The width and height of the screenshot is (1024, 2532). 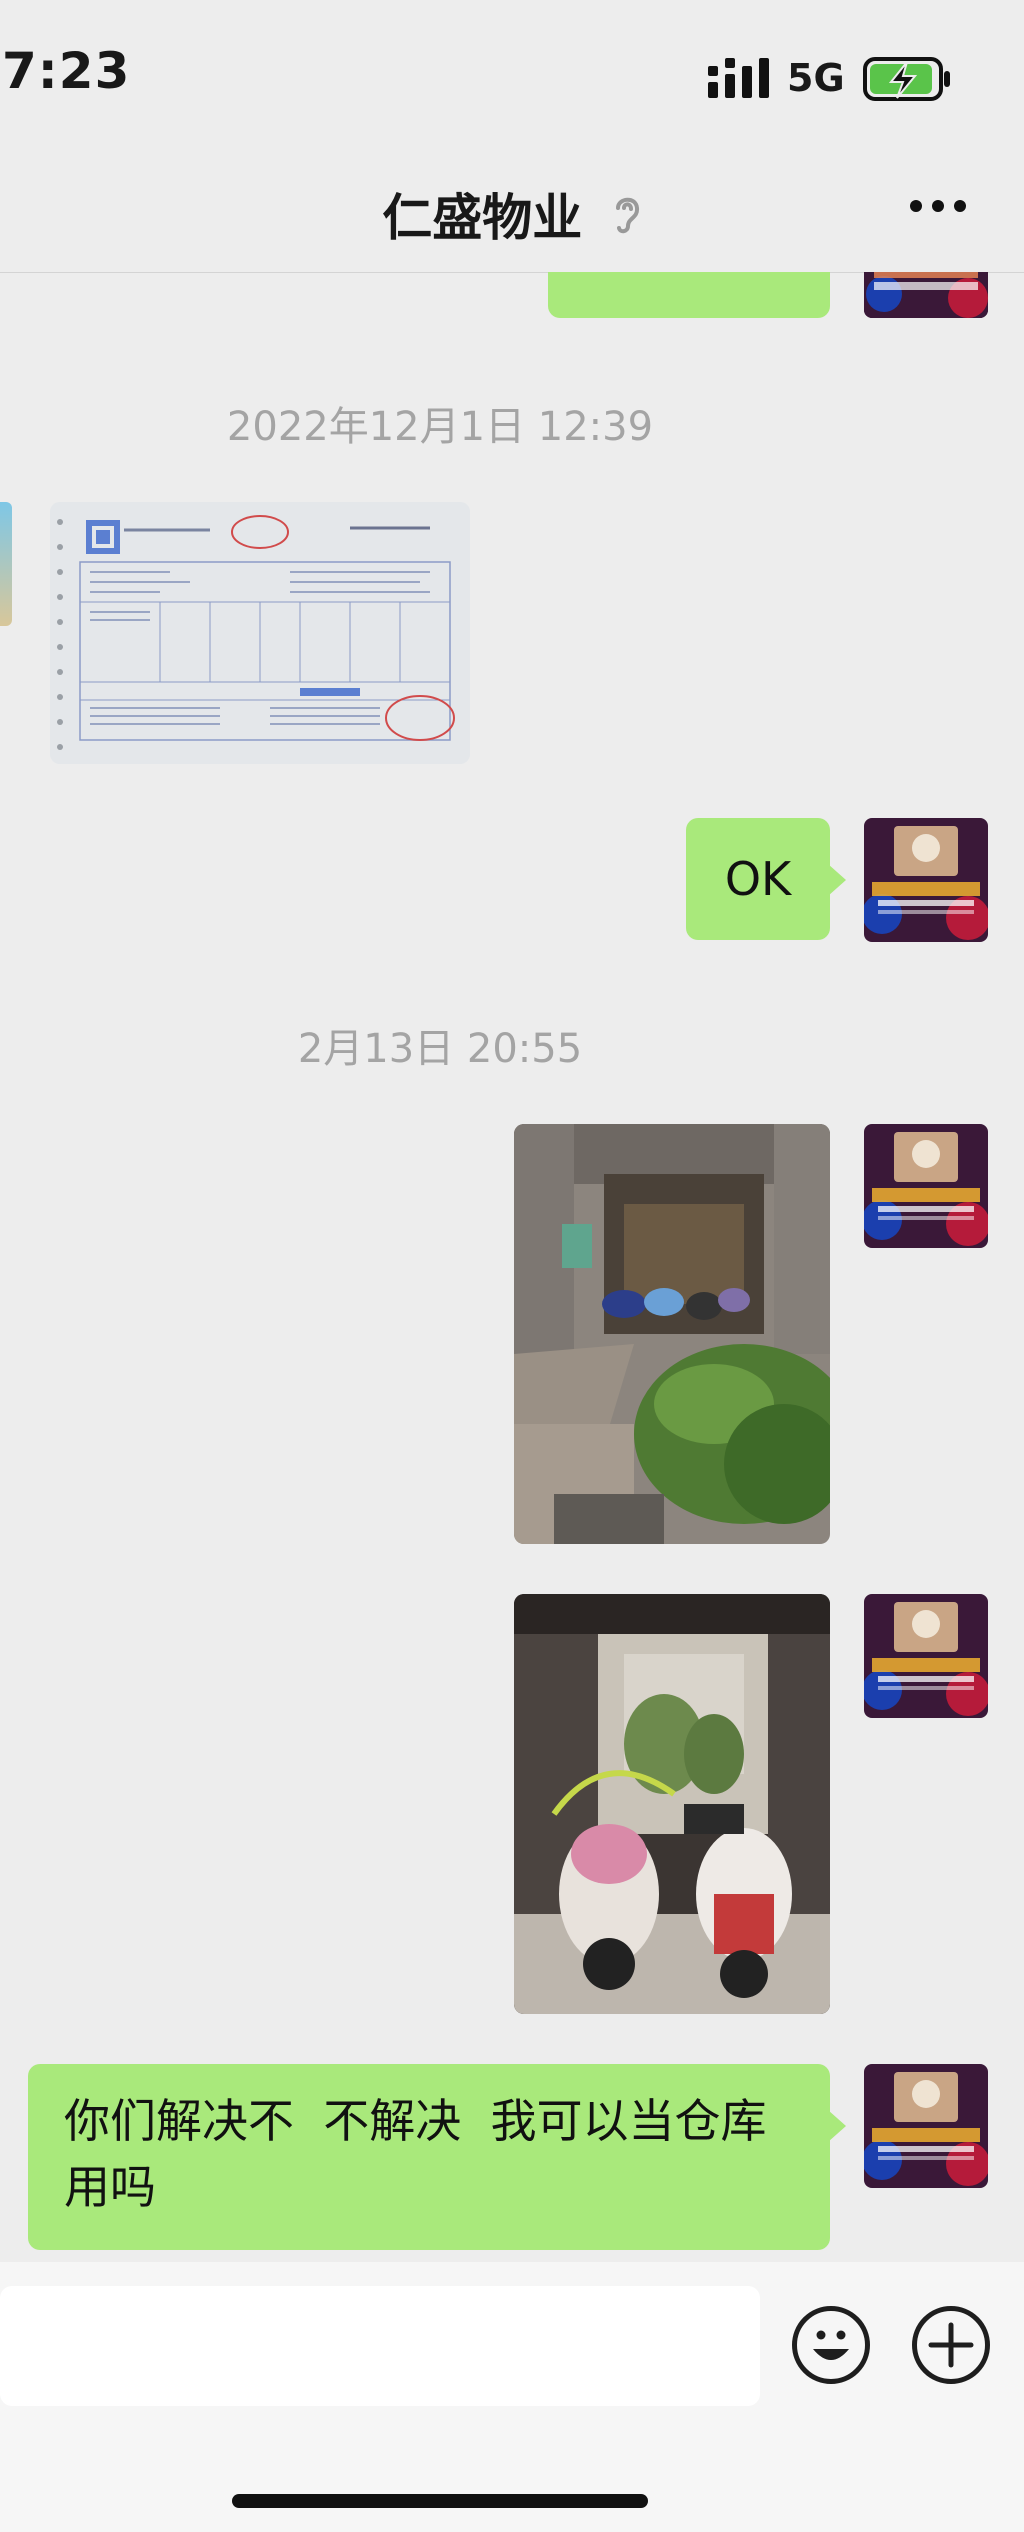 I want to click on message-text: 你们解决不 不解决 我可以当仓库用吗, so click(x=415, y=2154).